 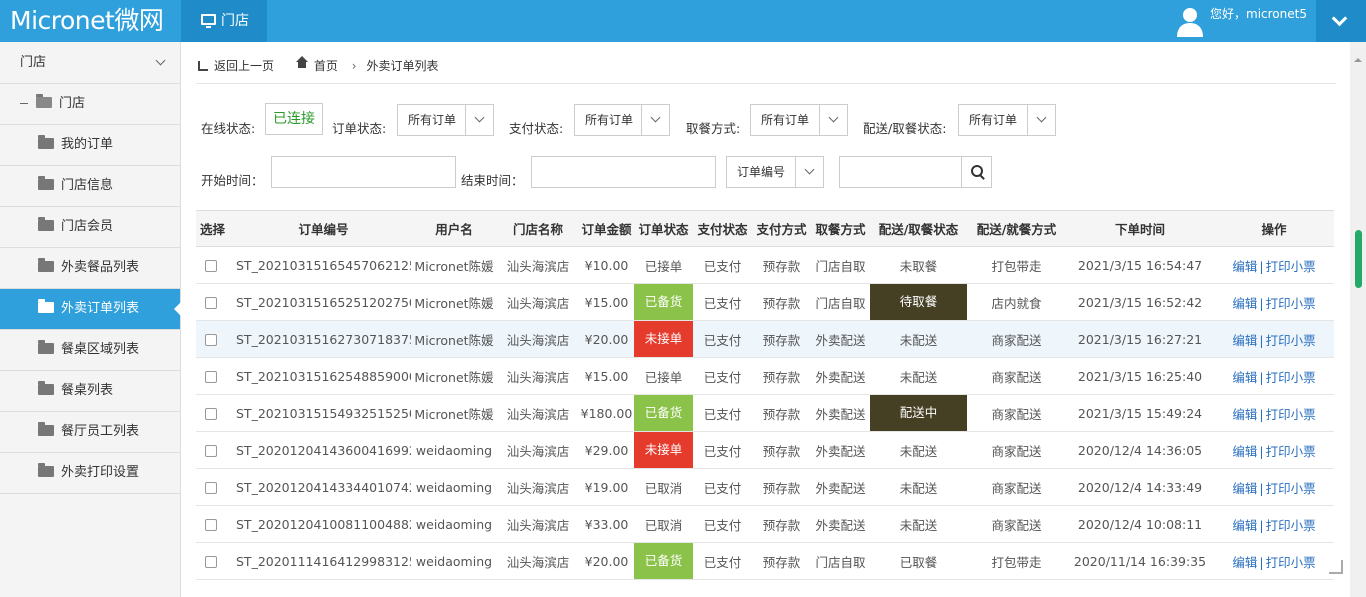 I want to click on scrollbar-thumb, so click(x=1358, y=259).